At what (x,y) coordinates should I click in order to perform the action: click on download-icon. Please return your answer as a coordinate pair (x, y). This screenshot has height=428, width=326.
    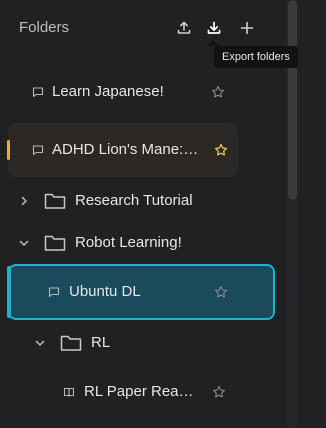
    Looking at the image, I should click on (214, 27).